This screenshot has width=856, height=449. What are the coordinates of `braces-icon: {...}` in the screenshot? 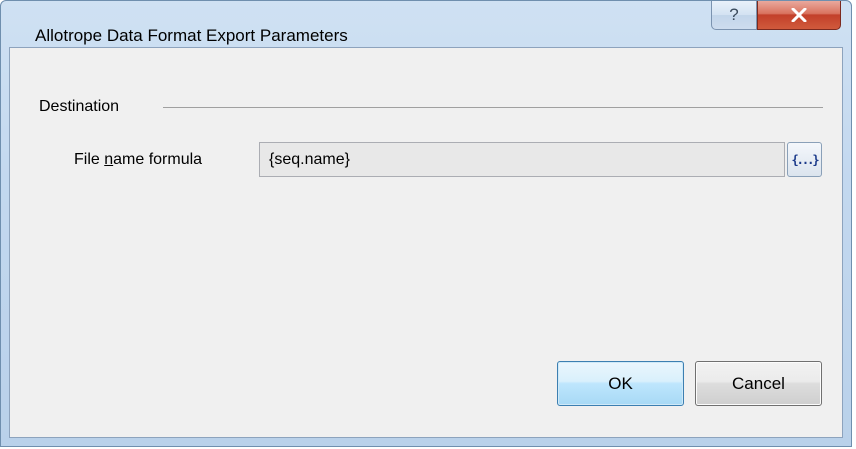 It's located at (805, 159).